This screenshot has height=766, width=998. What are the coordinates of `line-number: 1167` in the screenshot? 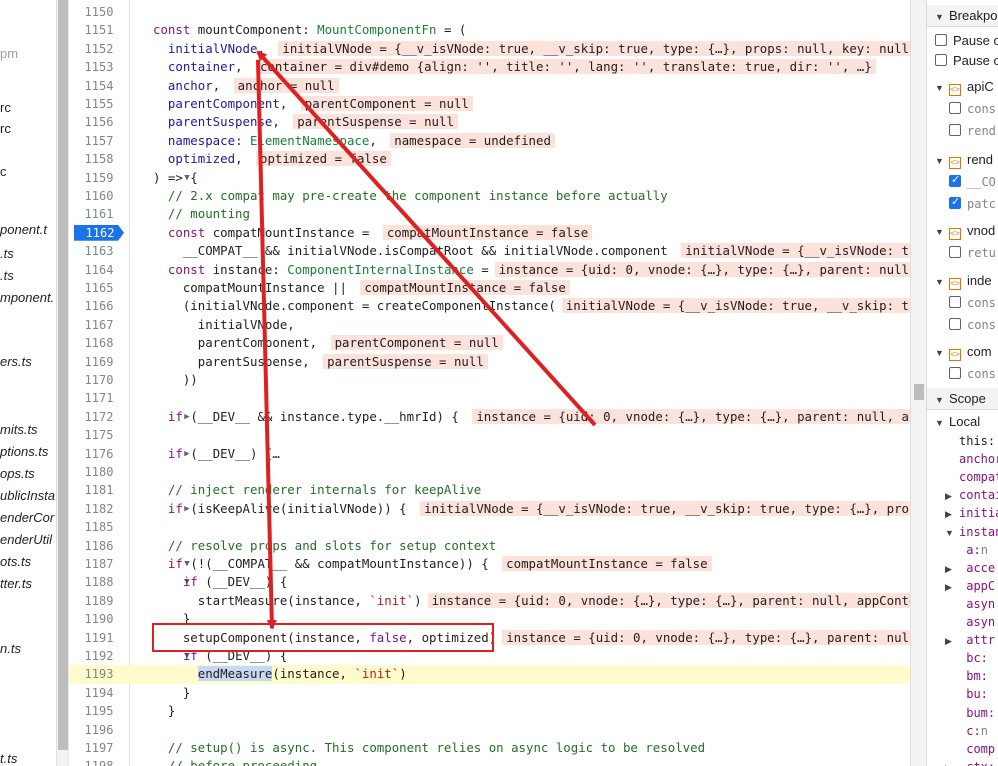 It's located at (99, 325).